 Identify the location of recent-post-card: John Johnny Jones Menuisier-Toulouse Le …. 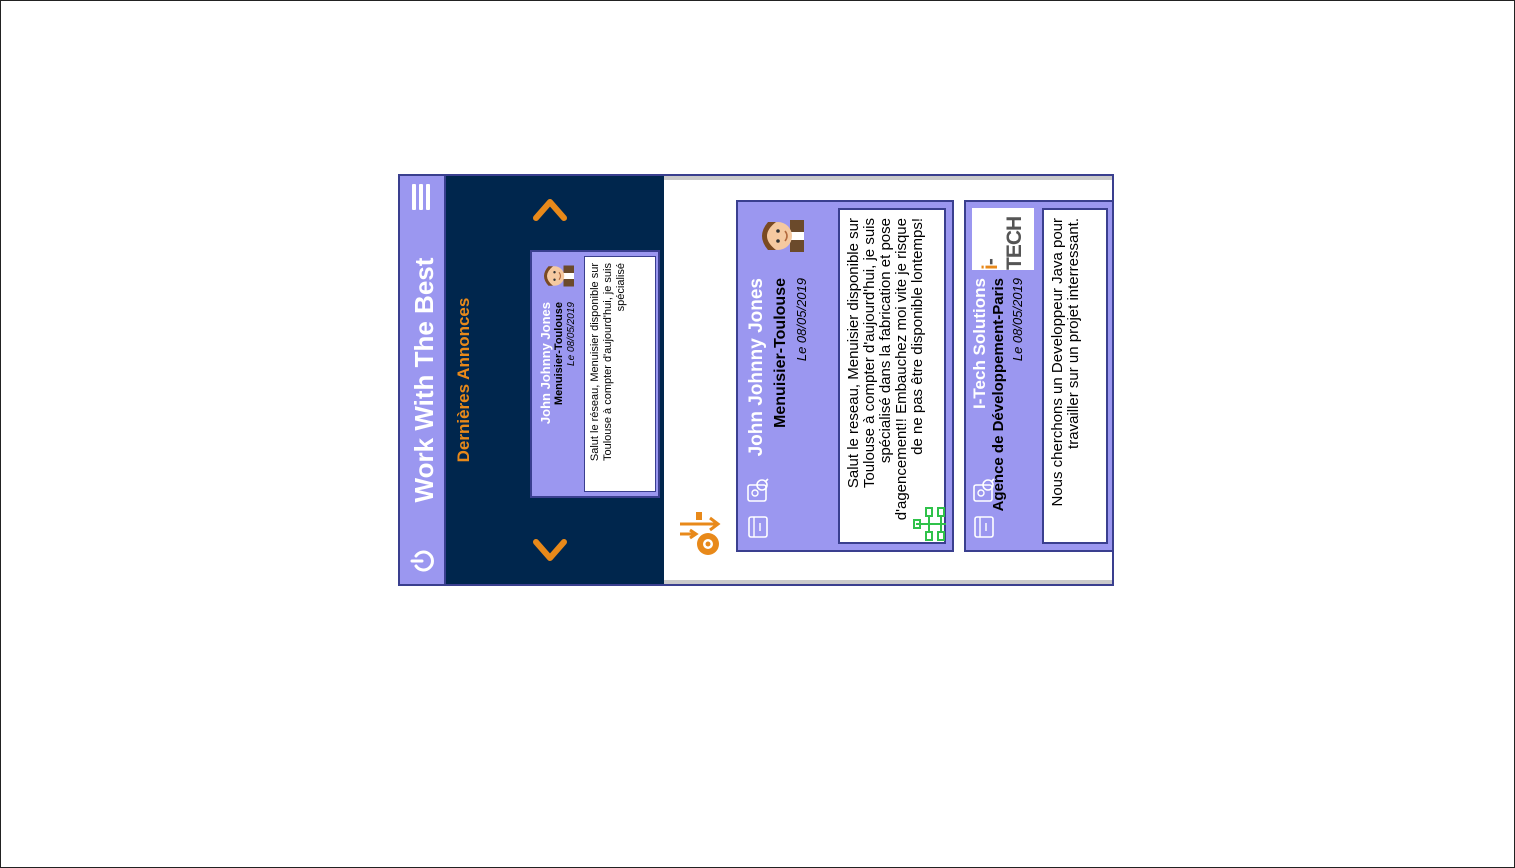
(595, 374).